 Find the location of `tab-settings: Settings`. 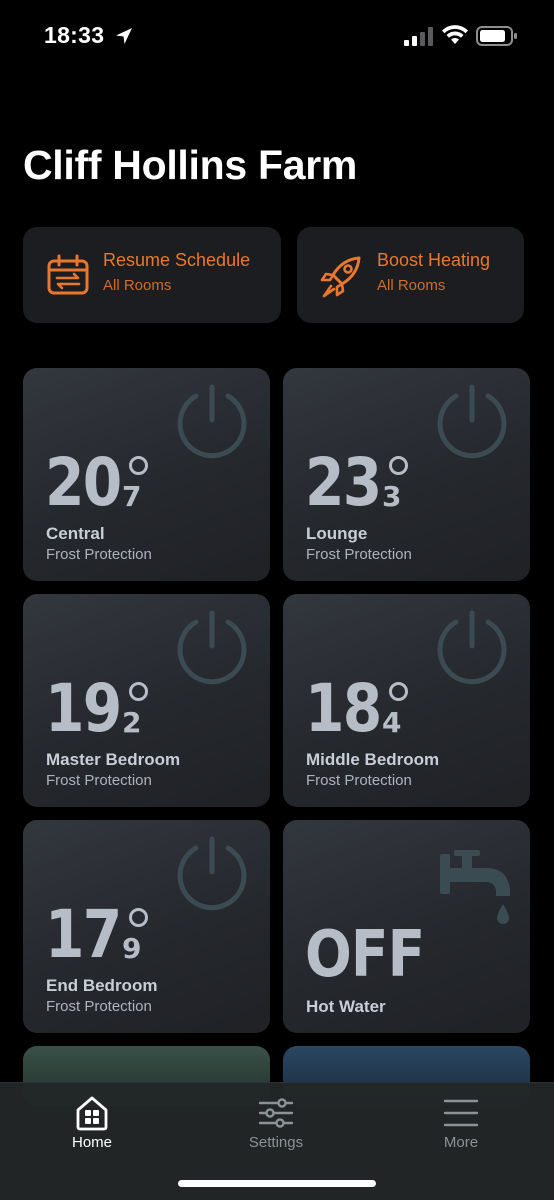

tab-settings: Settings is located at coordinates (276, 1123).